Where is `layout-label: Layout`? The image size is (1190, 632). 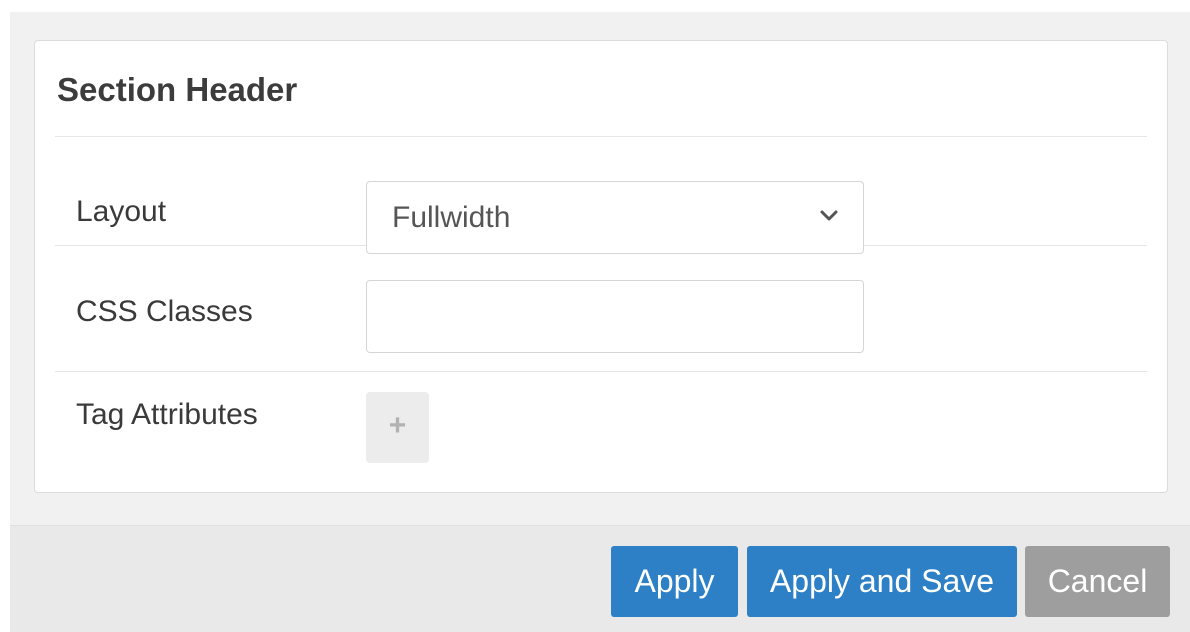 layout-label: Layout is located at coordinates (121, 211).